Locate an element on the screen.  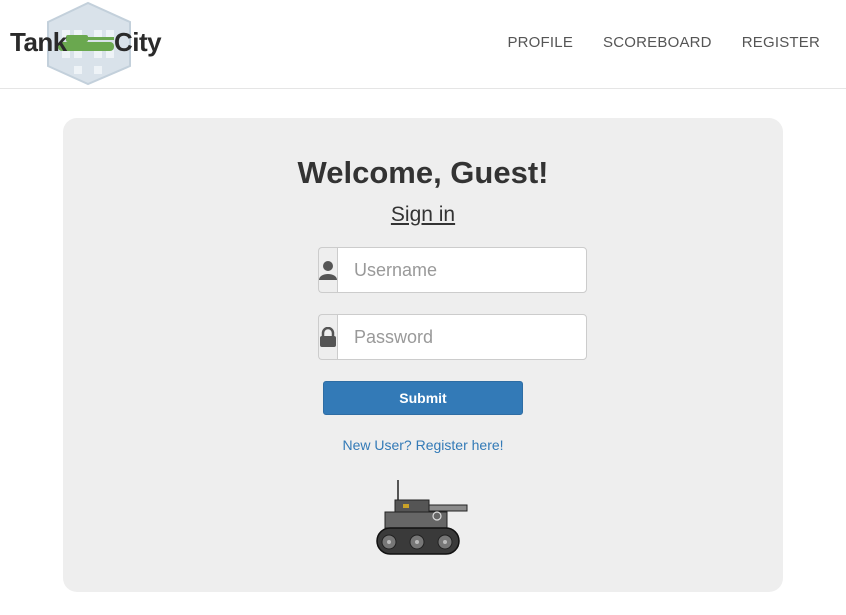
navbar: Tank City PROFILE SCOREBOARD REGISTER is located at coordinates (423, 44).